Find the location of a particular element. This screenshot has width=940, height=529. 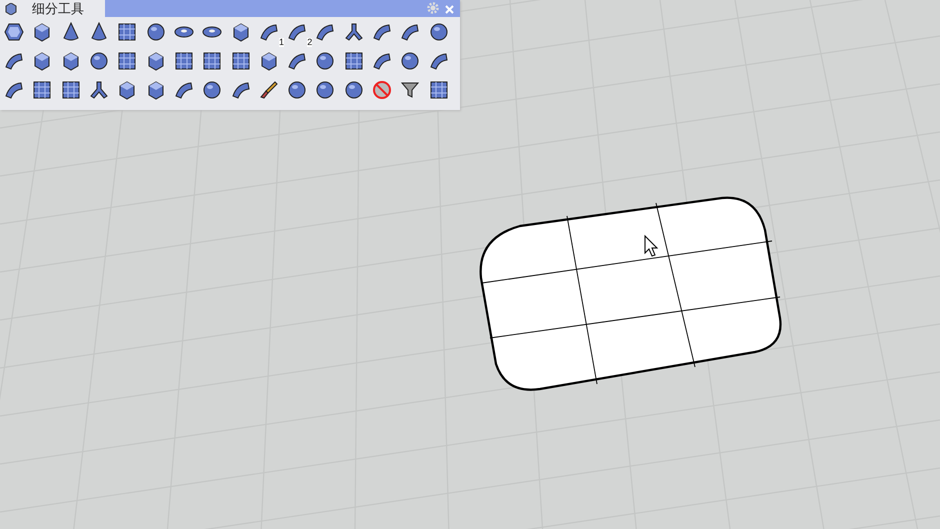

funnel-icon is located at coordinates (410, 90).